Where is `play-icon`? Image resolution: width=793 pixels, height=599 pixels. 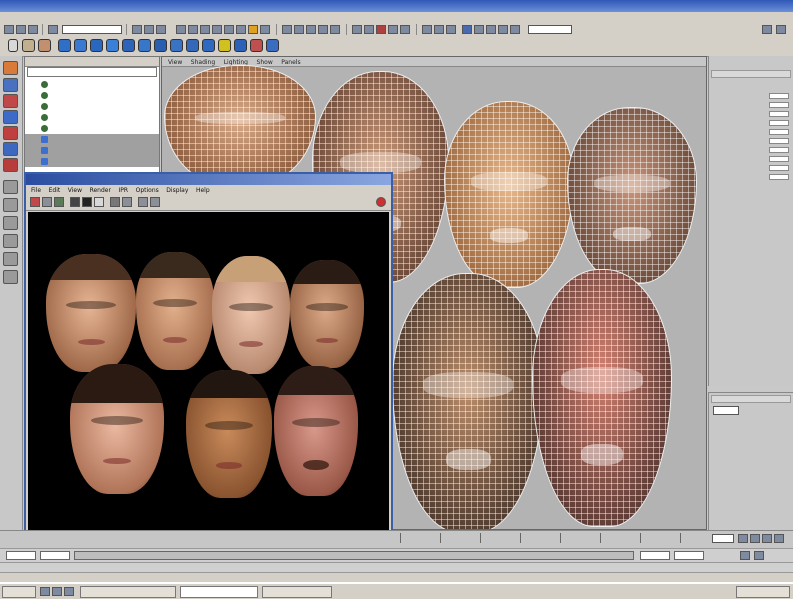 play-icon is located at coordinates (767, 538).